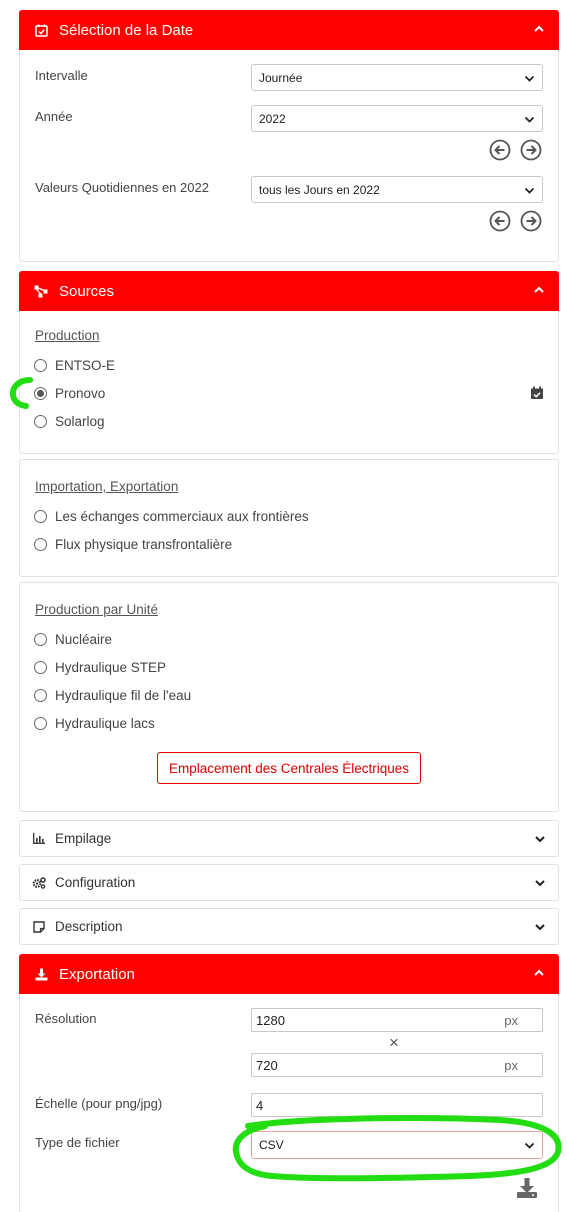 This screenshot has width=567, height=1212. Describe the element at coordinates (83, 838) in the screenshot. I see `stacking-title: Empilage` at that location.